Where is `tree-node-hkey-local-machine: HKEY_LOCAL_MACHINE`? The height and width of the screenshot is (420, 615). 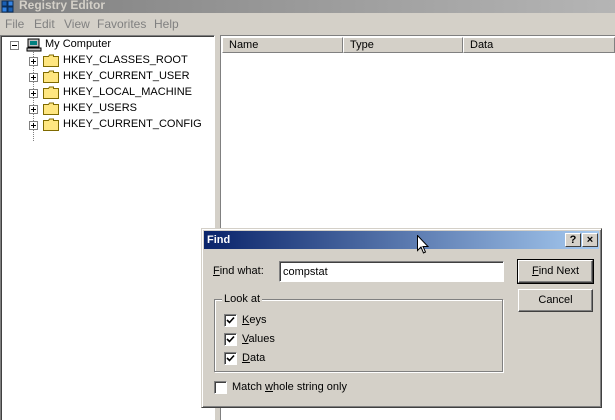 tree-node-hkey-local-machine: HKEY_LOCAL_MACHINE is located at coordinates (106, 93).